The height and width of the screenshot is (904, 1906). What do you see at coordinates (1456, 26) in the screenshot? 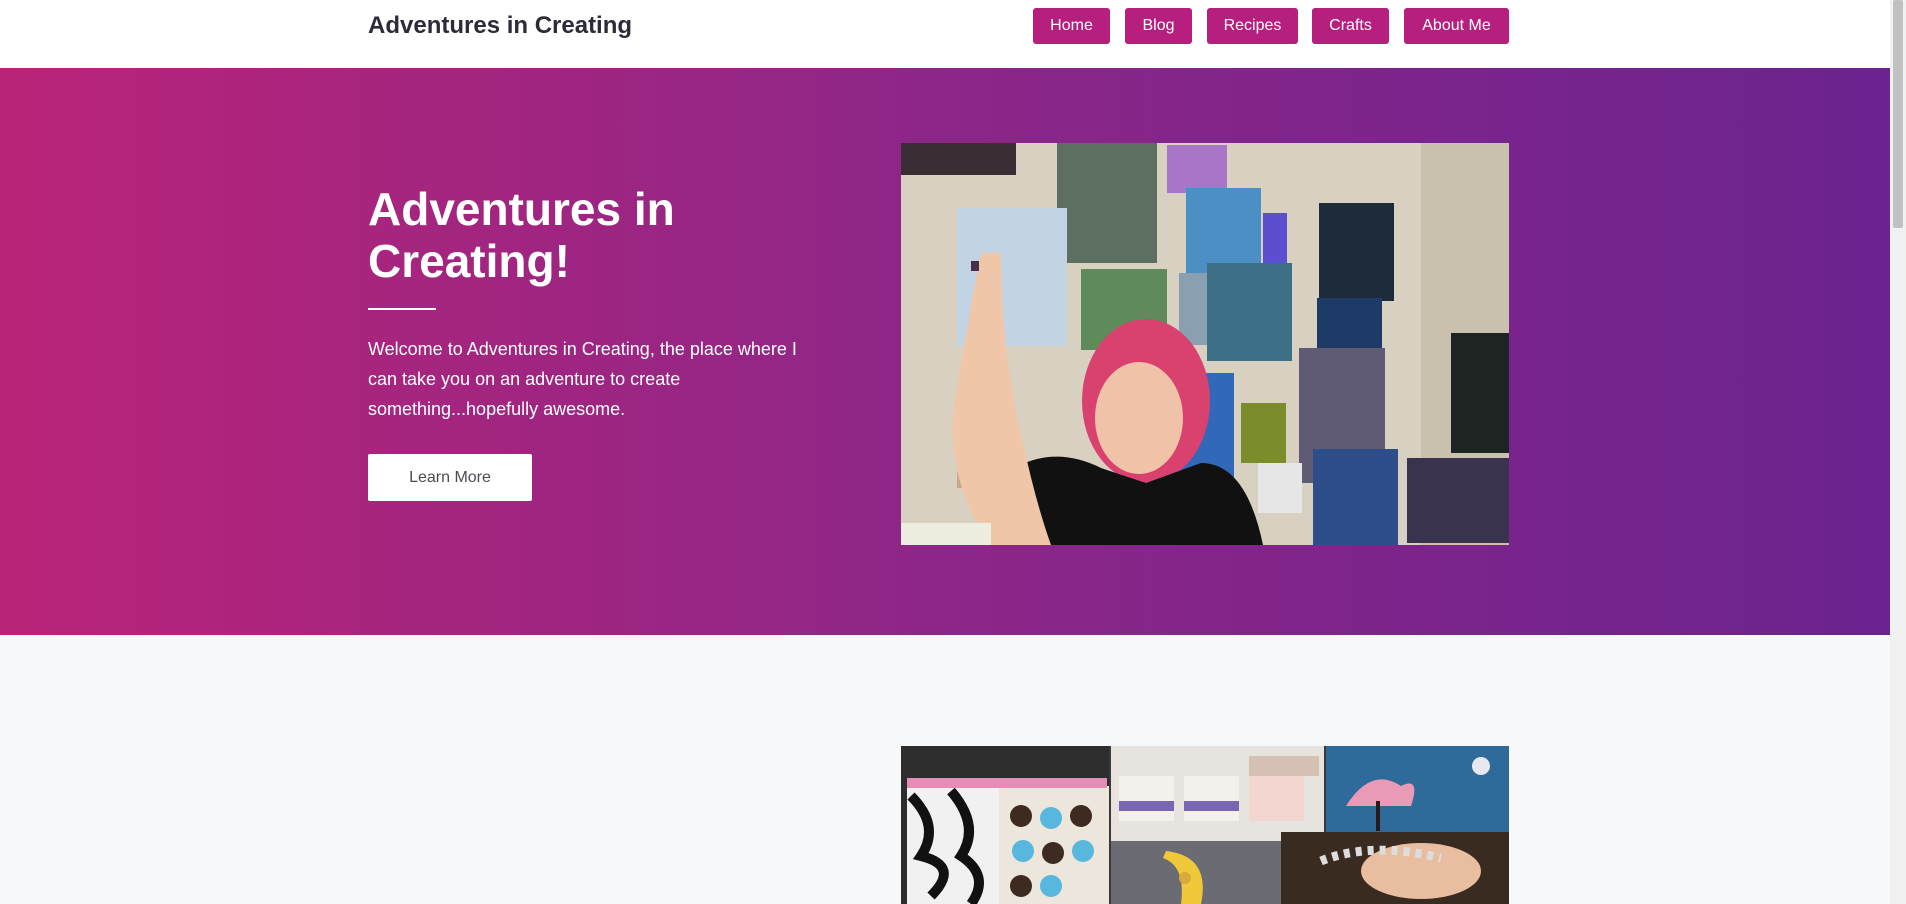
I see `nav-about-button: About Me` at bounding box center [1456, 26].